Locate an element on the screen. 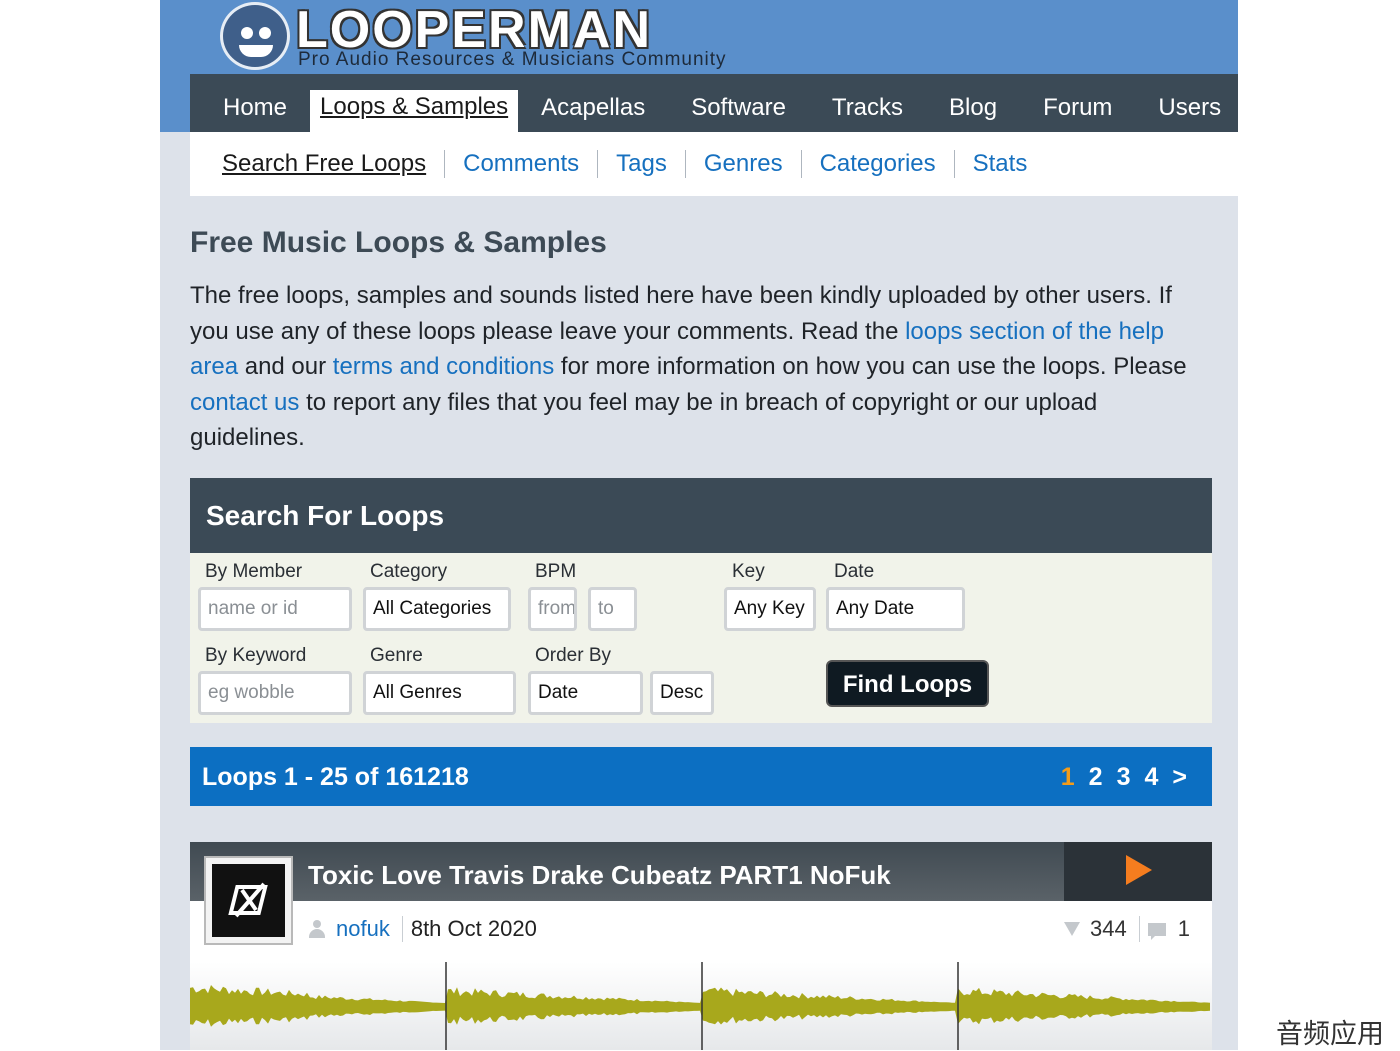 This screenshot has height=1051, width=1400. results-bar: Loops 1 - 25 of 161218 1 2 3 4 > is located at coordinates (701, 776).